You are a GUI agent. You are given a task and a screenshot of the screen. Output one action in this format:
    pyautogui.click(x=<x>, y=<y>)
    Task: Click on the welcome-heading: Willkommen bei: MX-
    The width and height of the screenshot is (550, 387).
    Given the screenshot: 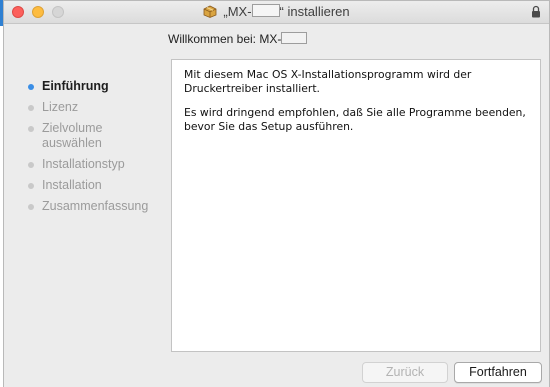 What is the action you would take?
    pyautogui.click(x=238, y=39)
    